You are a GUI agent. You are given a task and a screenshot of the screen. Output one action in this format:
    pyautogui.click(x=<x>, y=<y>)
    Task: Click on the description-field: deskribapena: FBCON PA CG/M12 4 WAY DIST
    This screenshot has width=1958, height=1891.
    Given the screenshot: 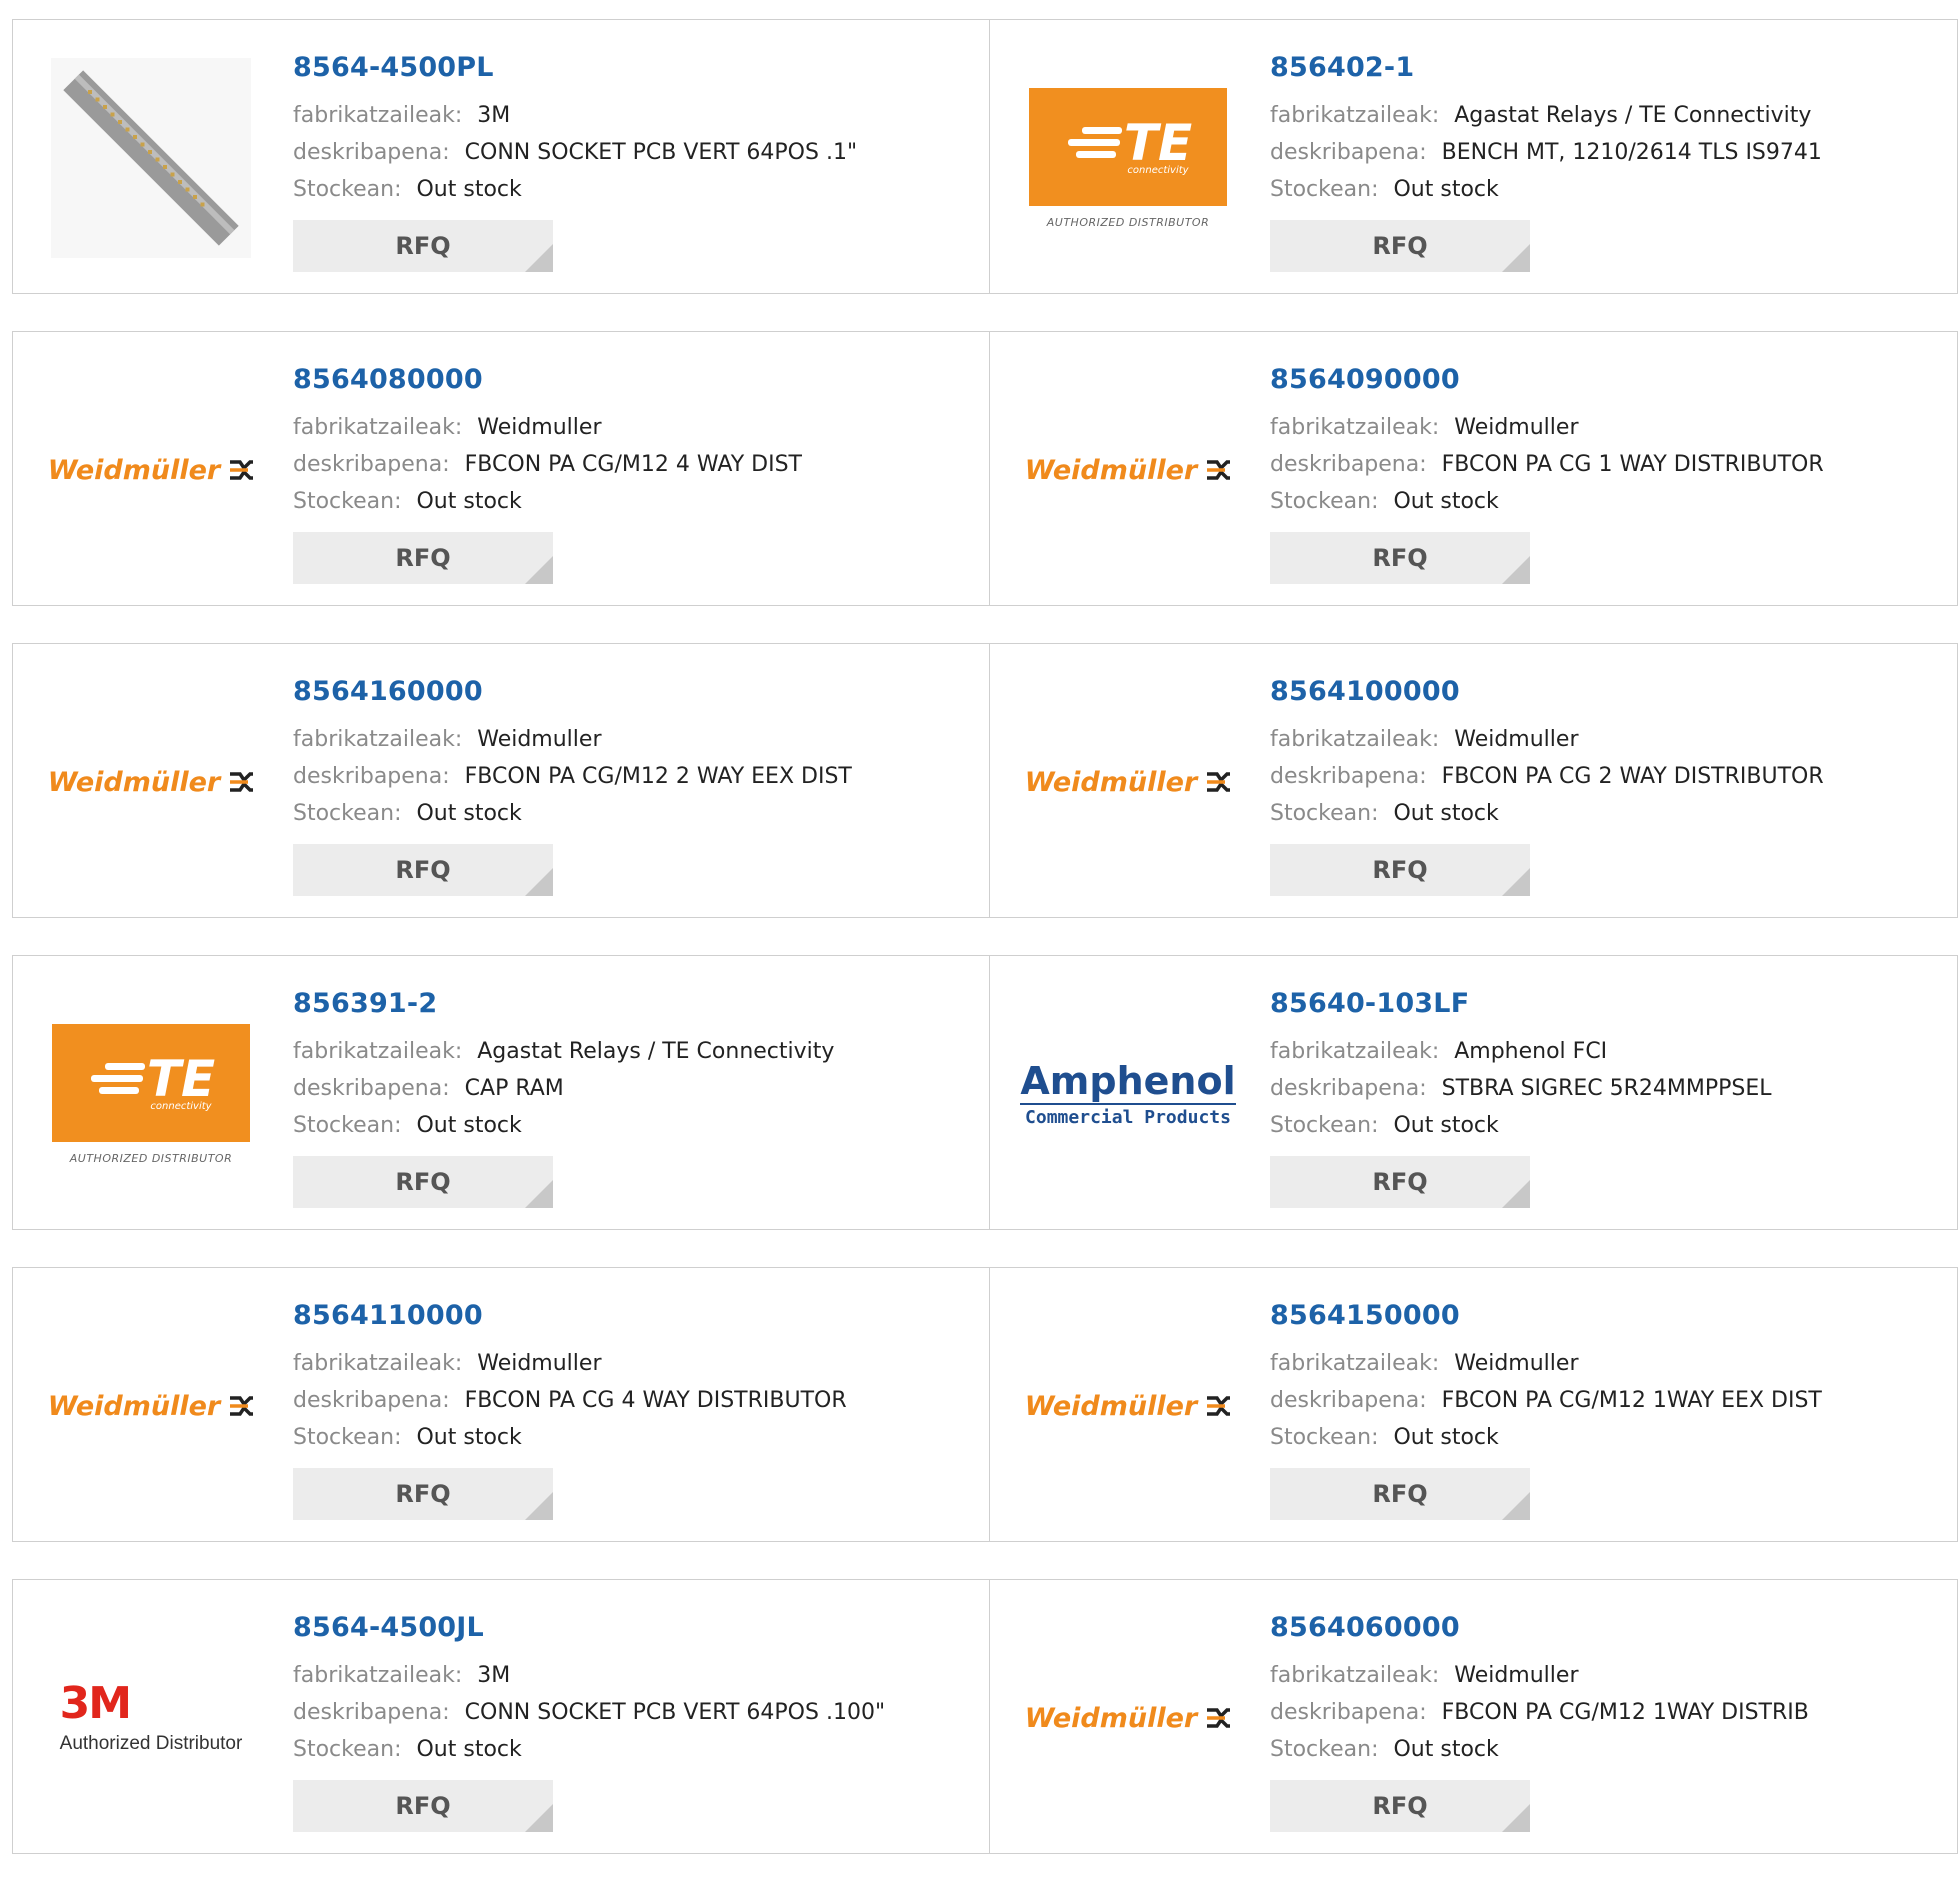 What is the action you would take?
    pyautogui.click(x=547, y=464)
    